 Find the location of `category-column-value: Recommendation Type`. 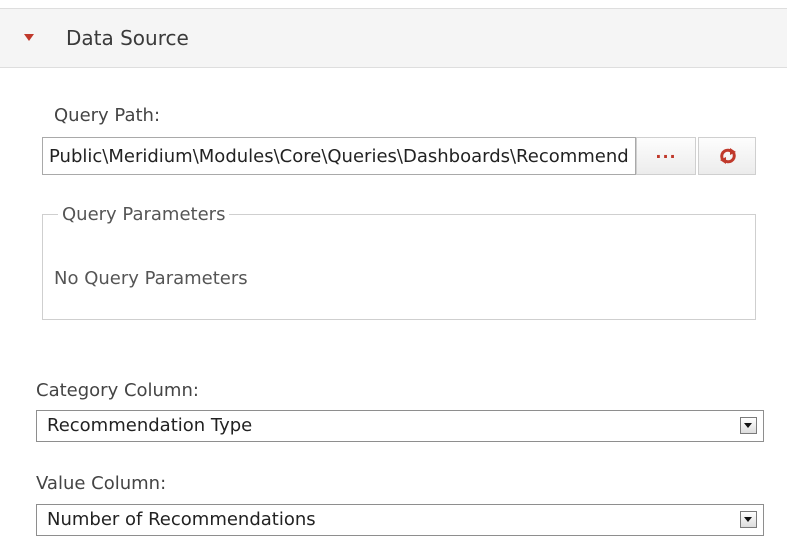

category-column-value: Recommendation Type is located at coordinates (150, 425).